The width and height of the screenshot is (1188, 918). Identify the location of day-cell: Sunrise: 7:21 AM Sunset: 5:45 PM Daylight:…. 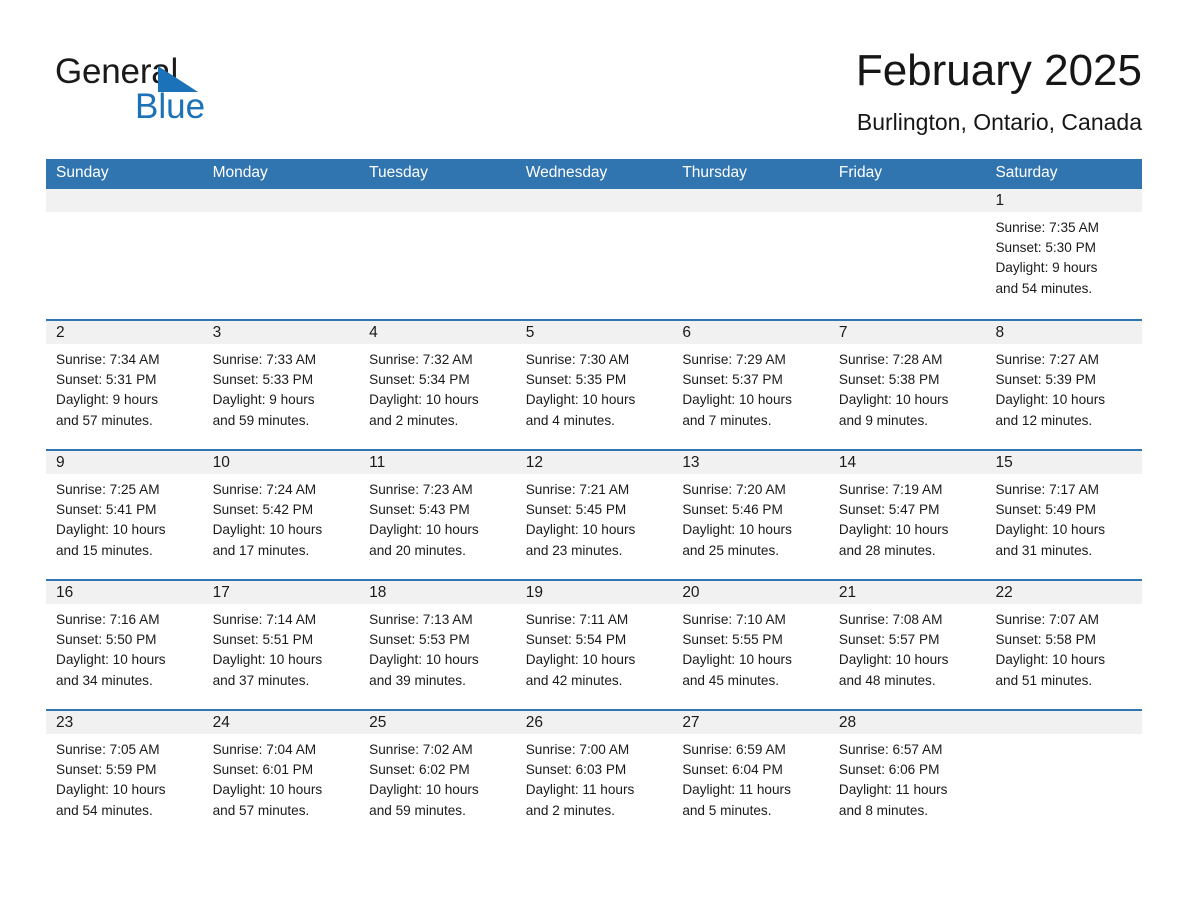
(594, 526).